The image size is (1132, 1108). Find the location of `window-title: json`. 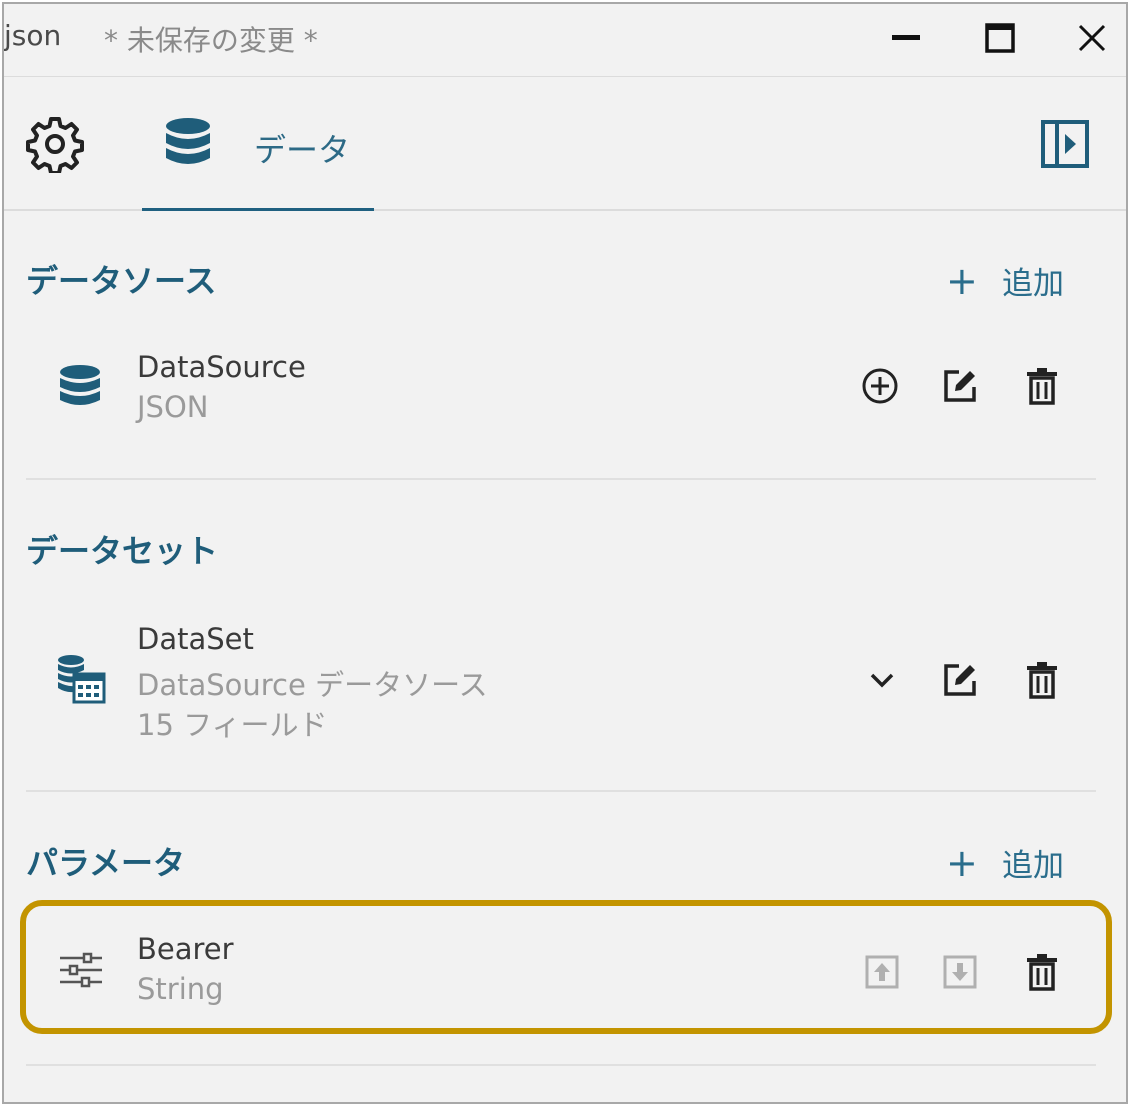

window-title: json is located at coordinates (33, 35).